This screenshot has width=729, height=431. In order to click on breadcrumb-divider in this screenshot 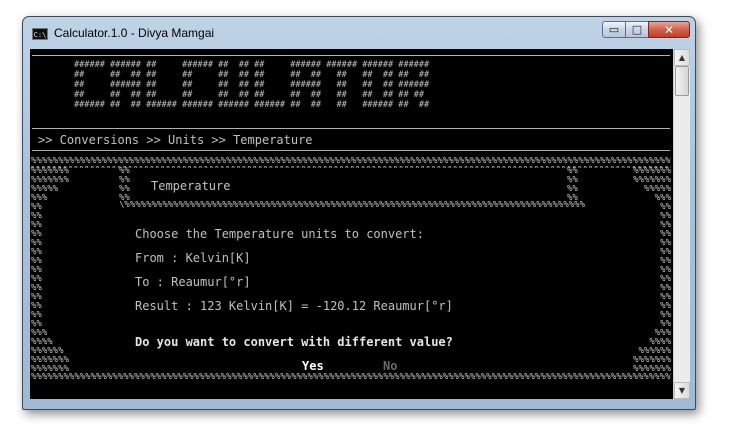, I will do `click(351, 150)`.